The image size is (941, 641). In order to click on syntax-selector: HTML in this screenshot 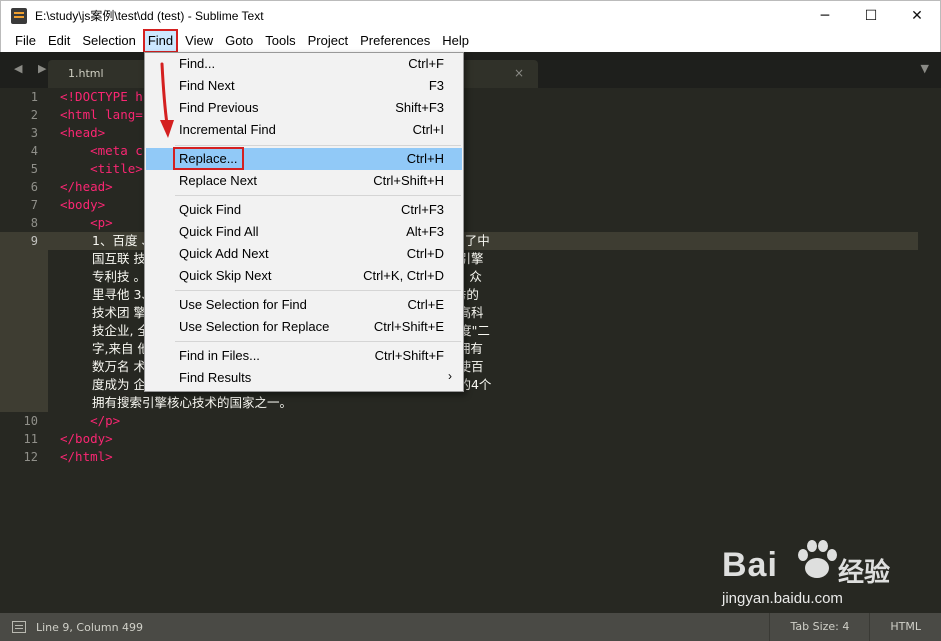, I will do `click(905, 627)`.